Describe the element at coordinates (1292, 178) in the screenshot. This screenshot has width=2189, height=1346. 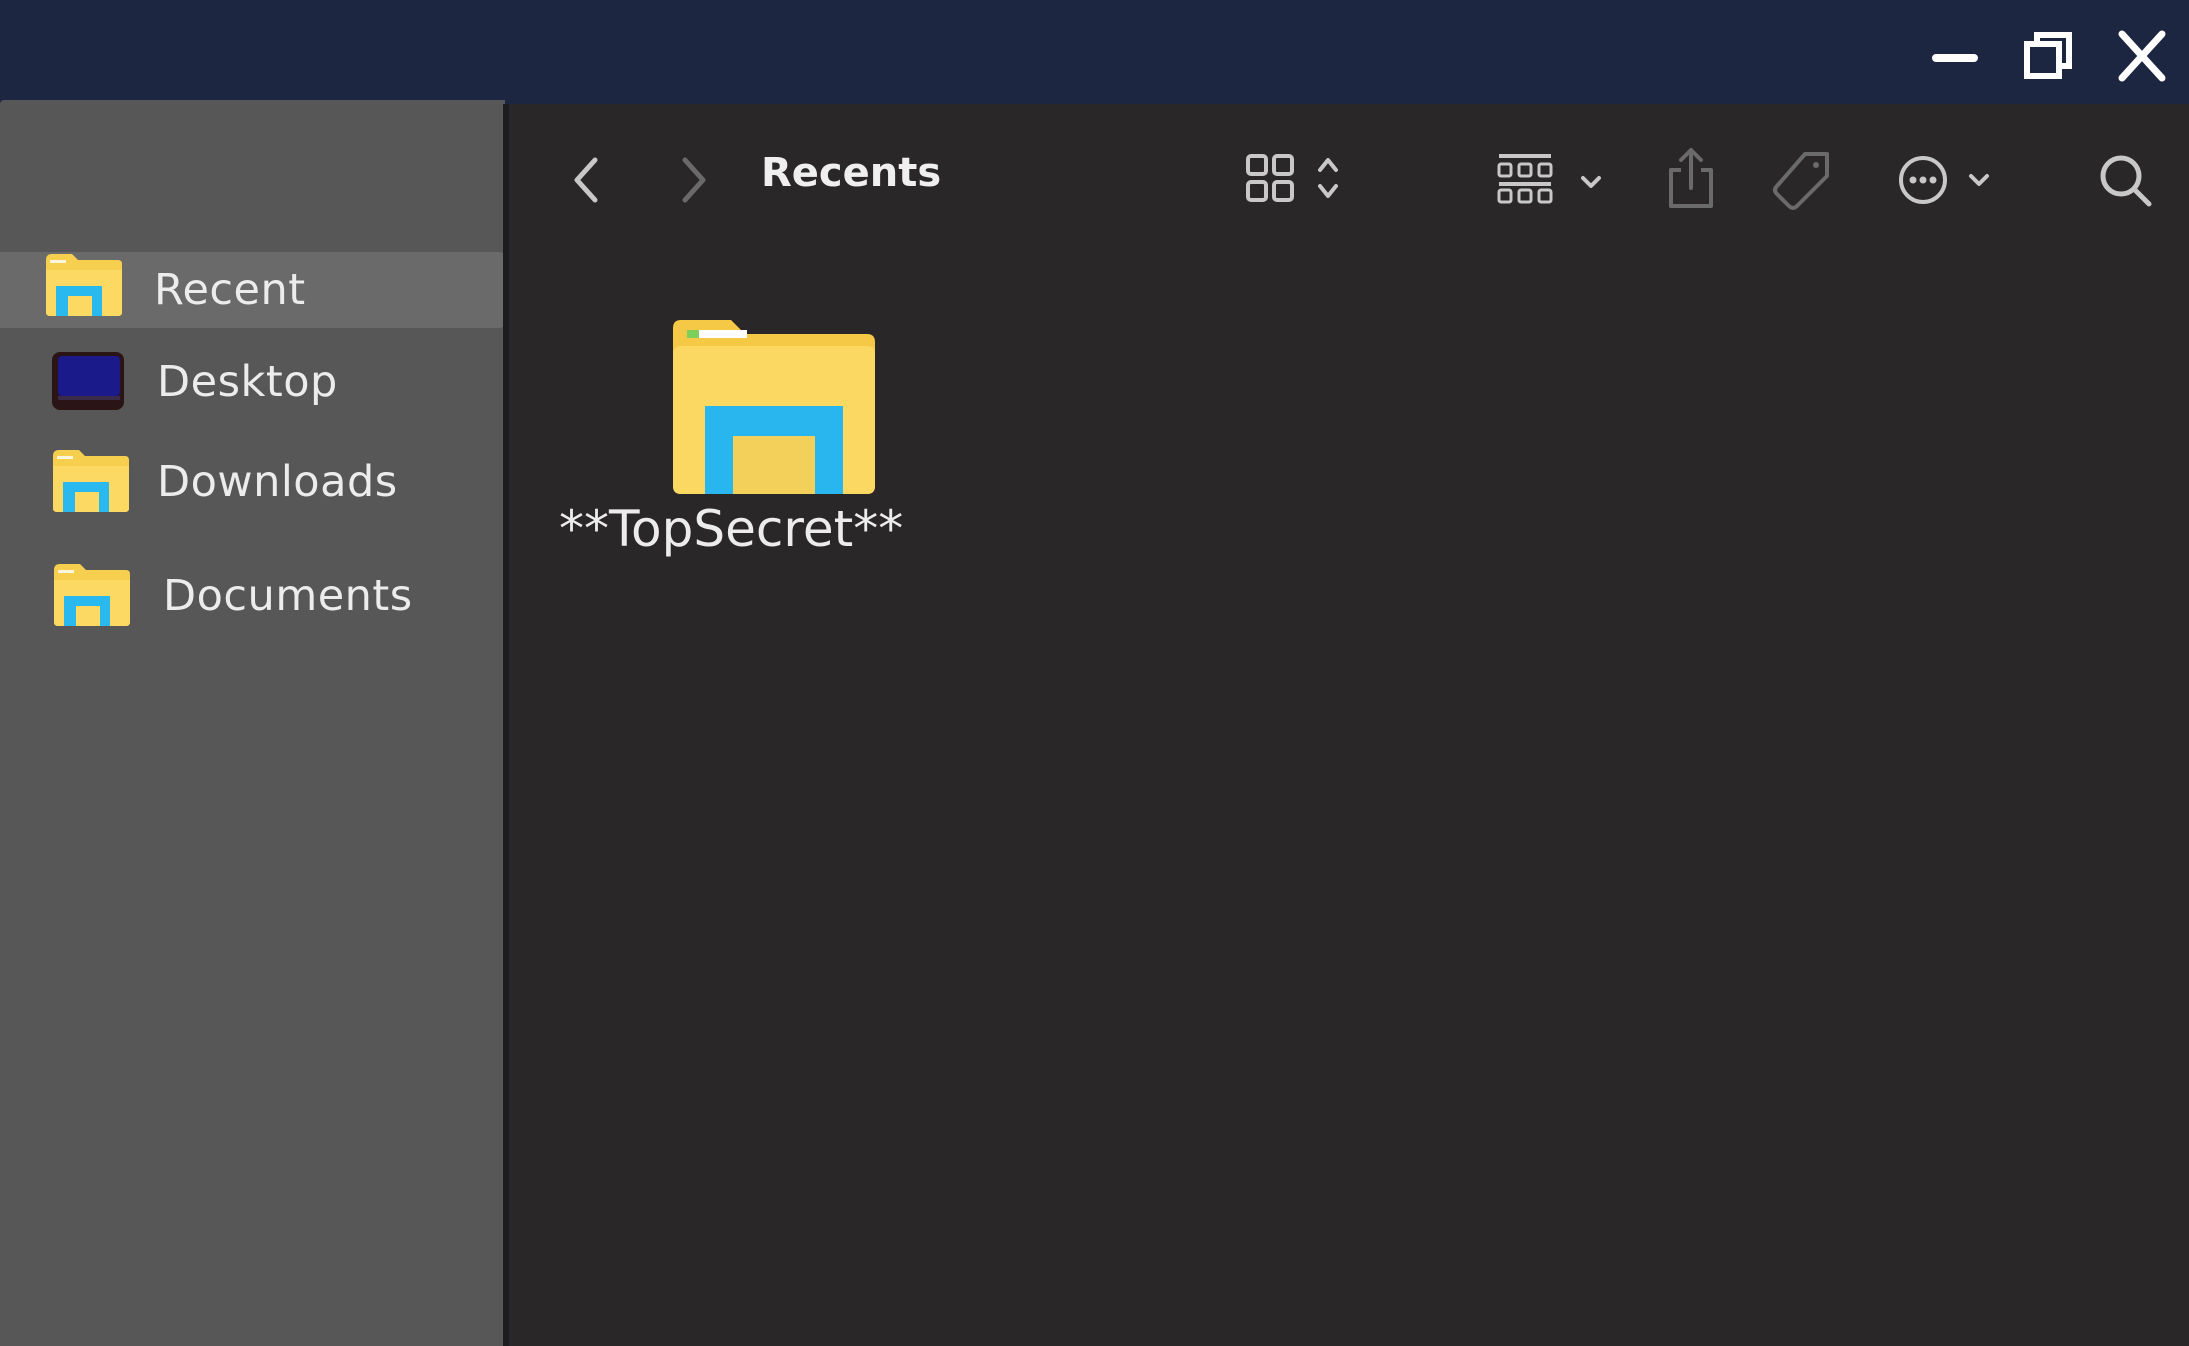
I see `grid-view-icon` at that location.